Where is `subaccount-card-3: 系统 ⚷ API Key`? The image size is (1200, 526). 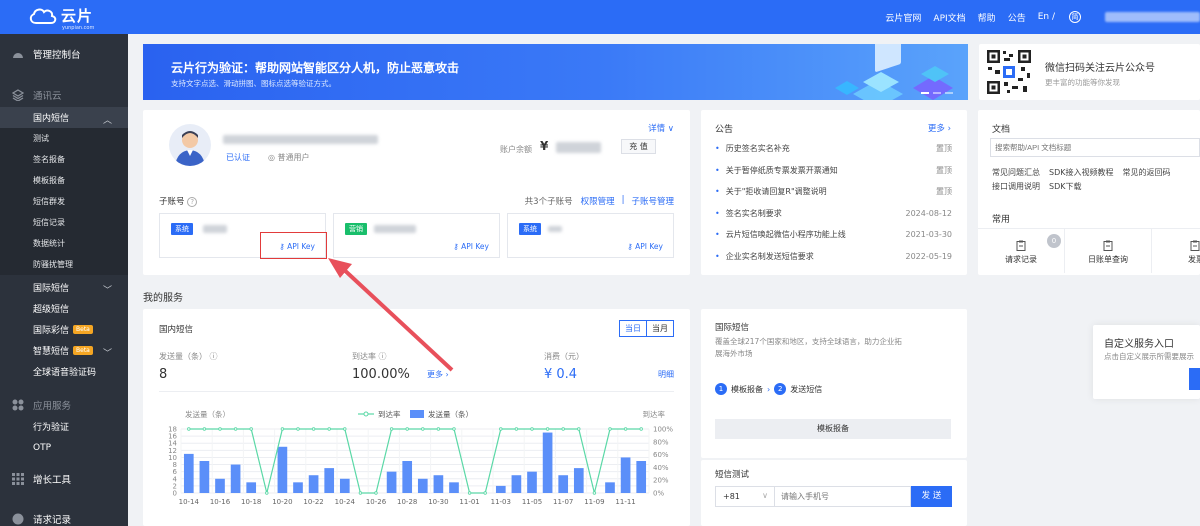
subaccount-card-3: 系统 ⚷ API Key is located at coordinates (590, 235).